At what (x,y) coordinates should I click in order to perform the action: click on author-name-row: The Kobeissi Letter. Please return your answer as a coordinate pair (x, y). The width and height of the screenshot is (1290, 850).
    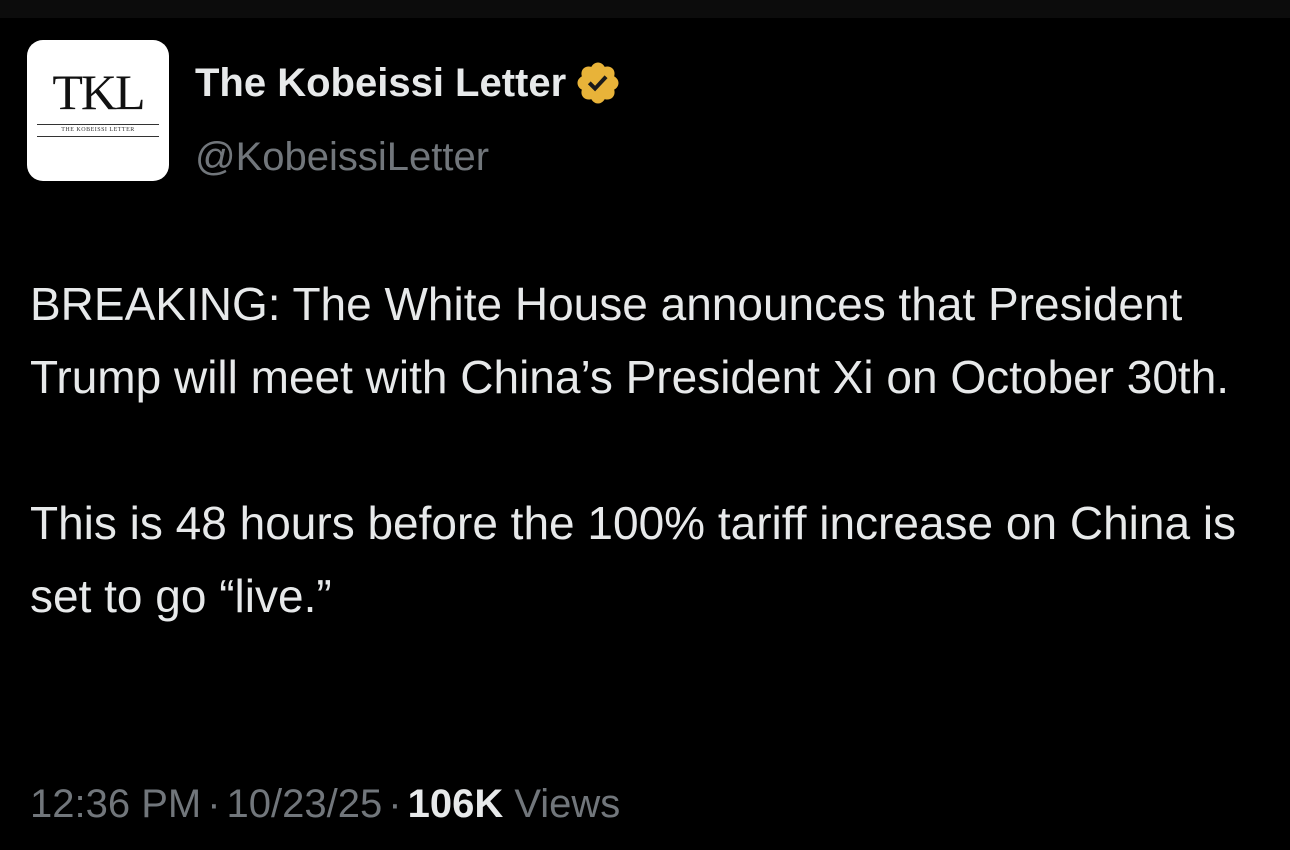
    Looking at the image, I should click on (408, 83).